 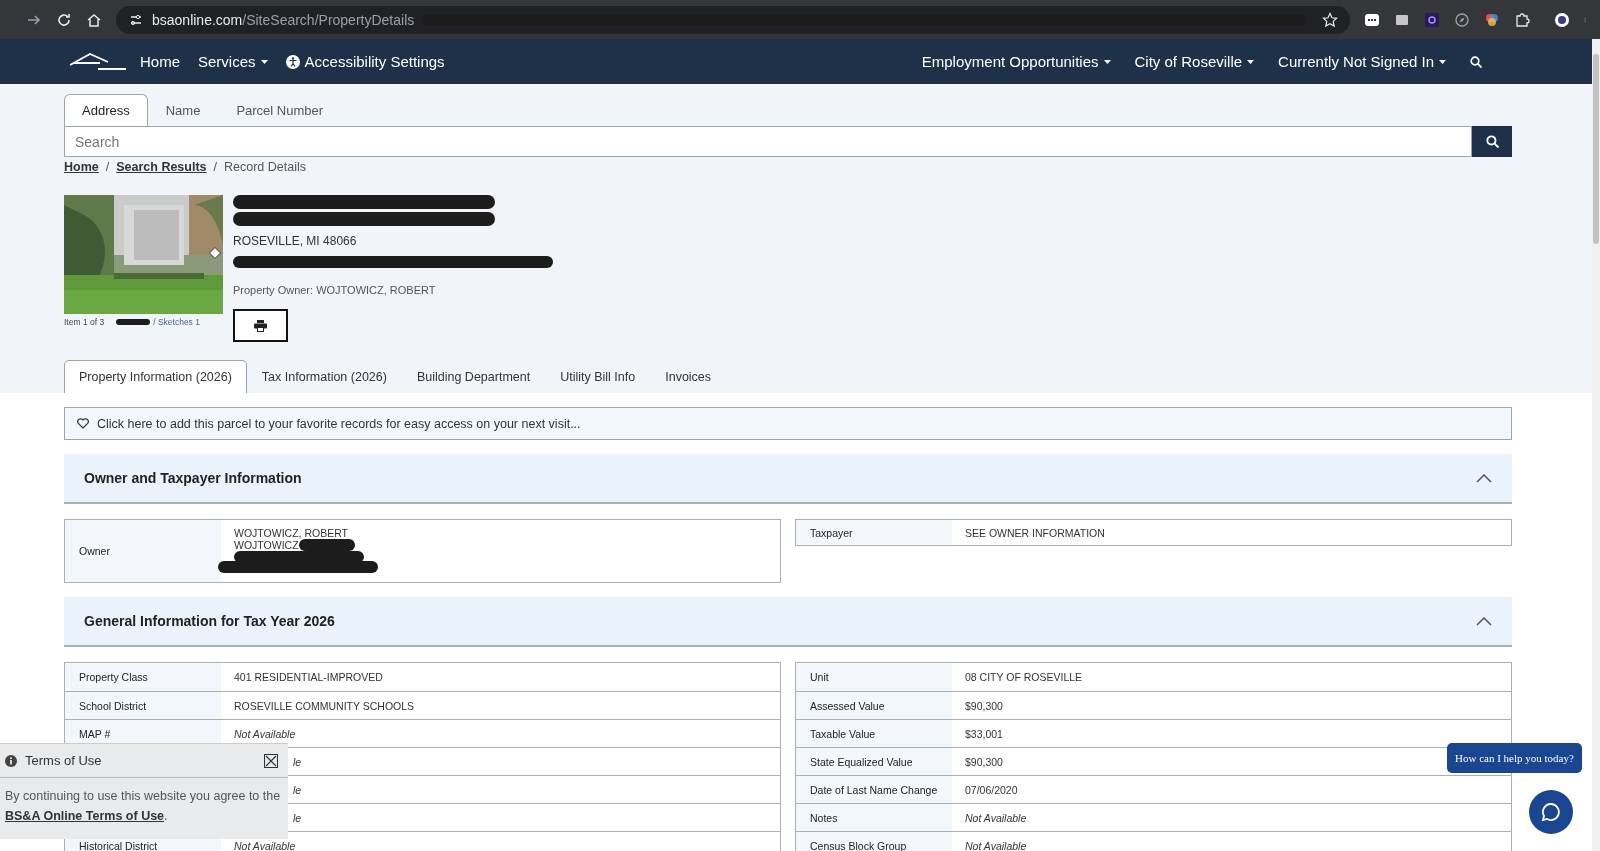 What do you see at coordinates (688, 376) in the screenshot?
I see `tab: Invoices` at bounding box center [688, 376].